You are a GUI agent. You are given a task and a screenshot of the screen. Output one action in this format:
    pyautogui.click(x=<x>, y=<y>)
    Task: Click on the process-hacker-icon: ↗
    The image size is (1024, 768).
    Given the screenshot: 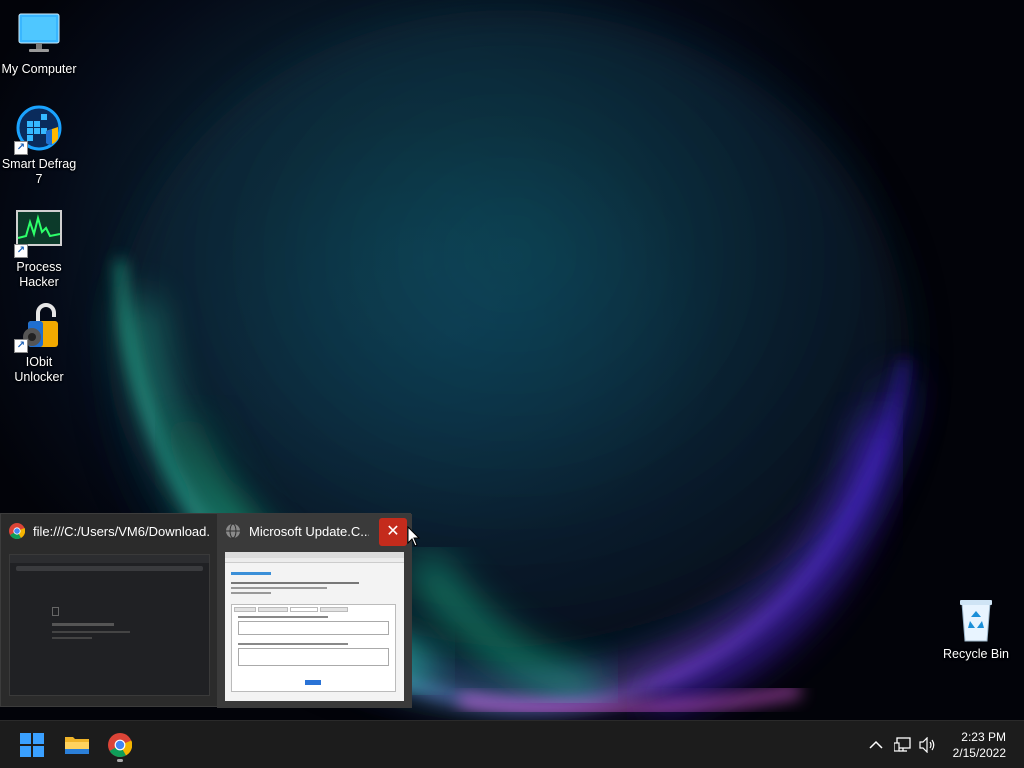 What is the action you would take?
    pyautogui.click(x=39, y=233)
    